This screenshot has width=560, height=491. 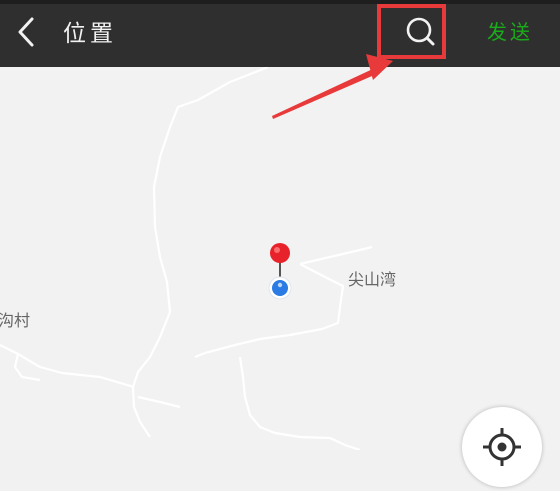 I want to click on map-label-jianshanwan: 尖山湾, so click(x=372, y=279).